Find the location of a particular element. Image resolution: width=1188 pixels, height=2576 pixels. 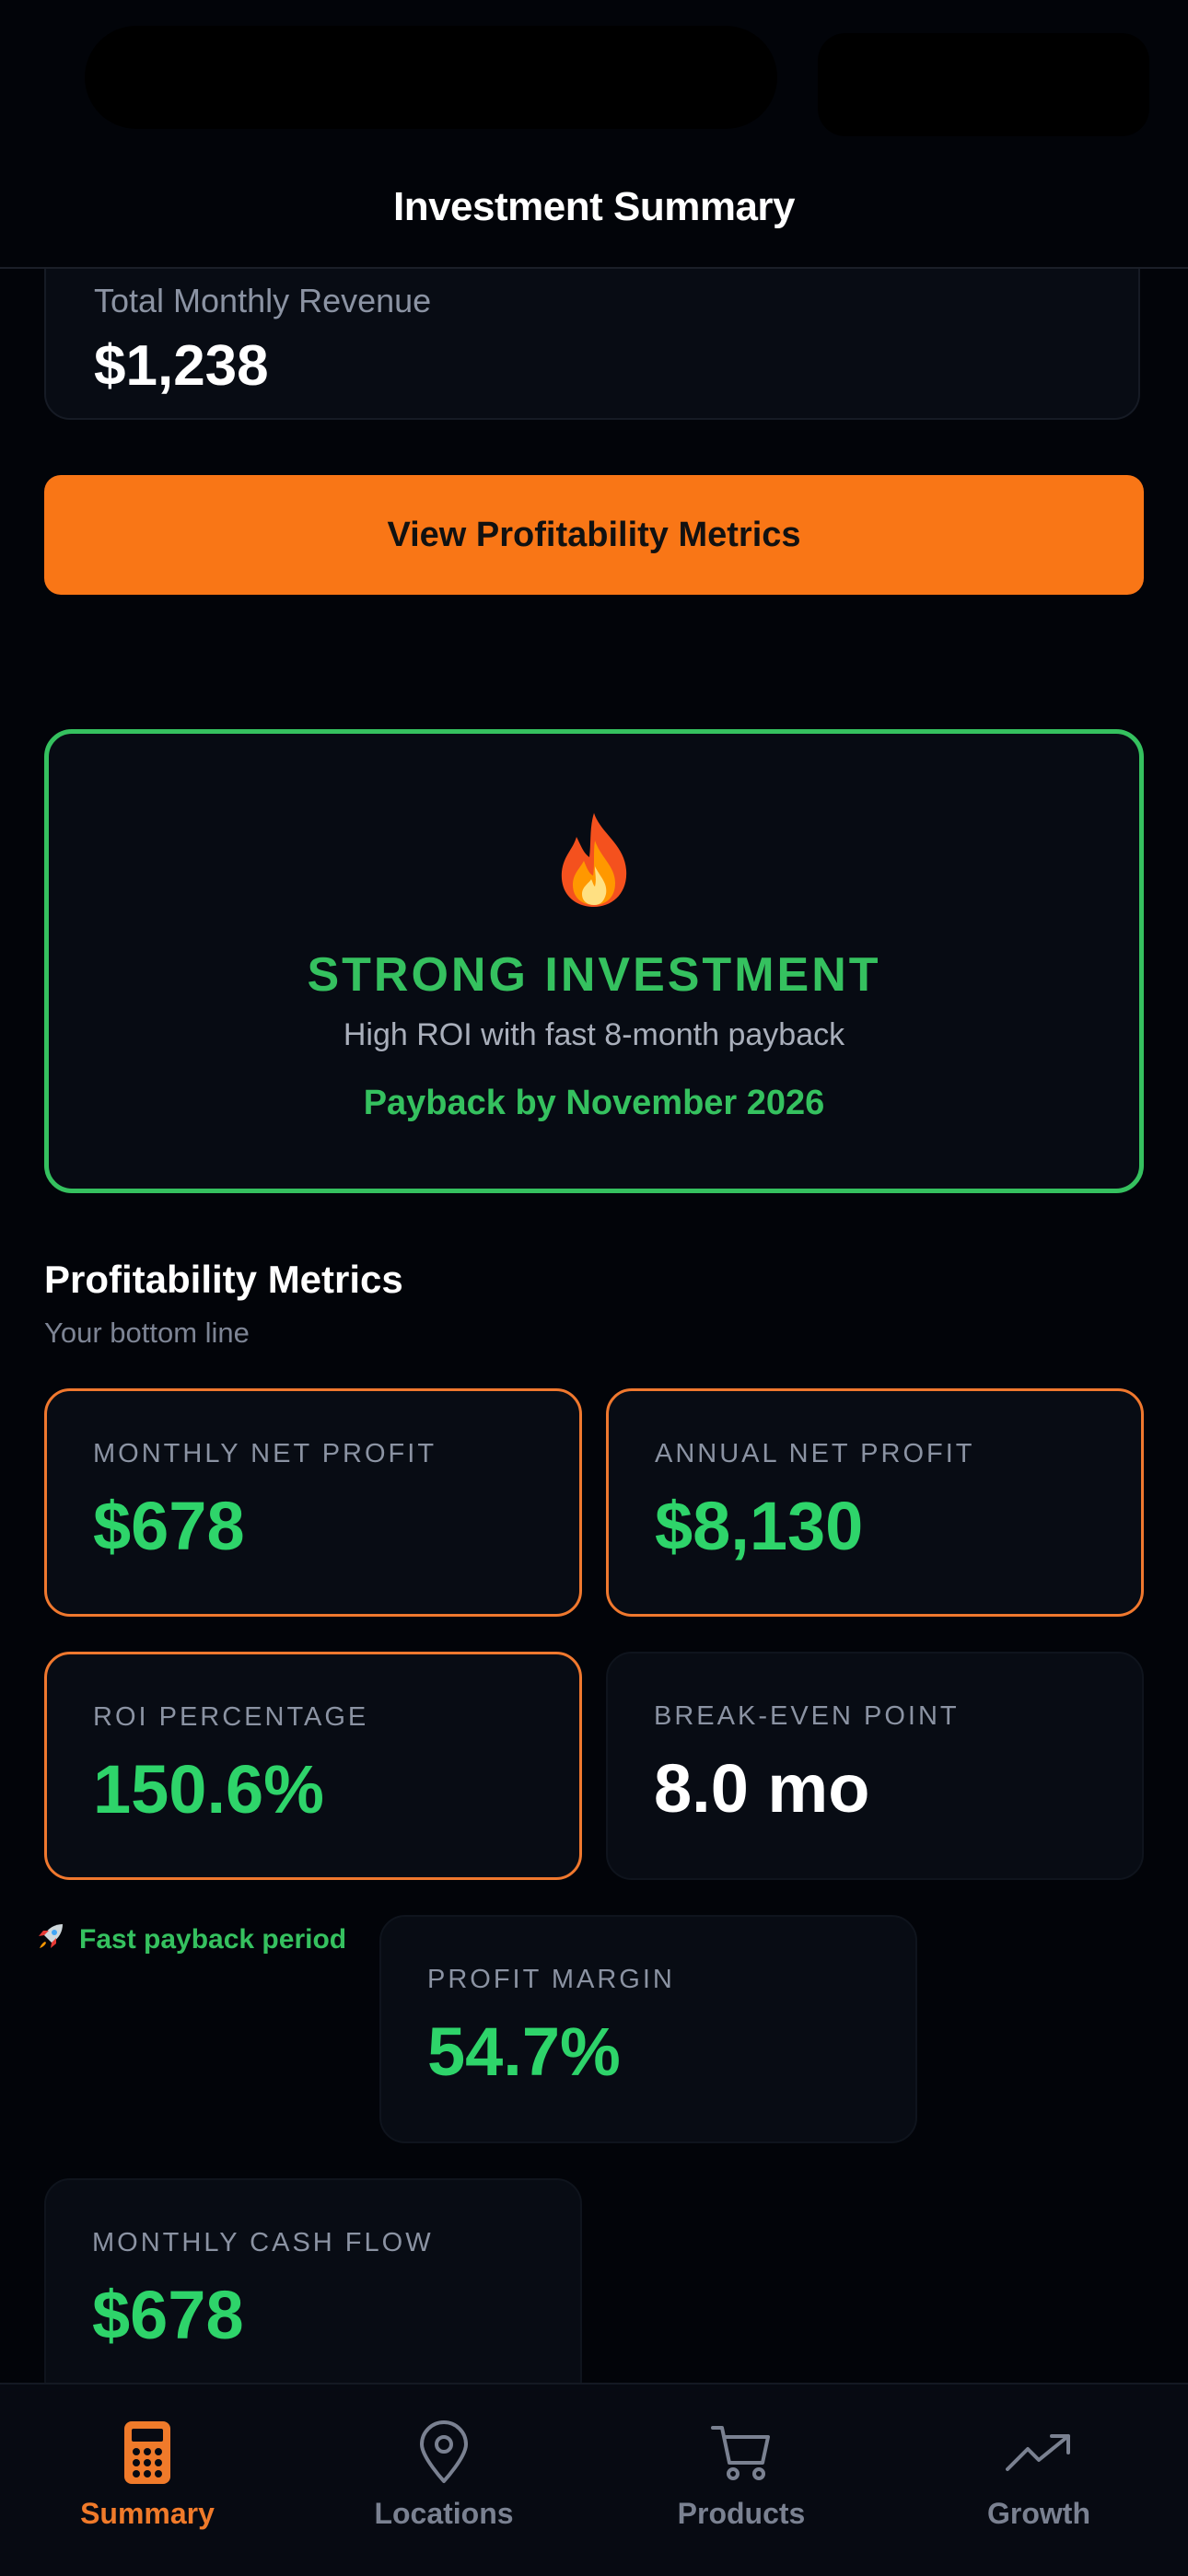

metric-label: PROFIT MARGIN is located at coordinates (551, 1979).